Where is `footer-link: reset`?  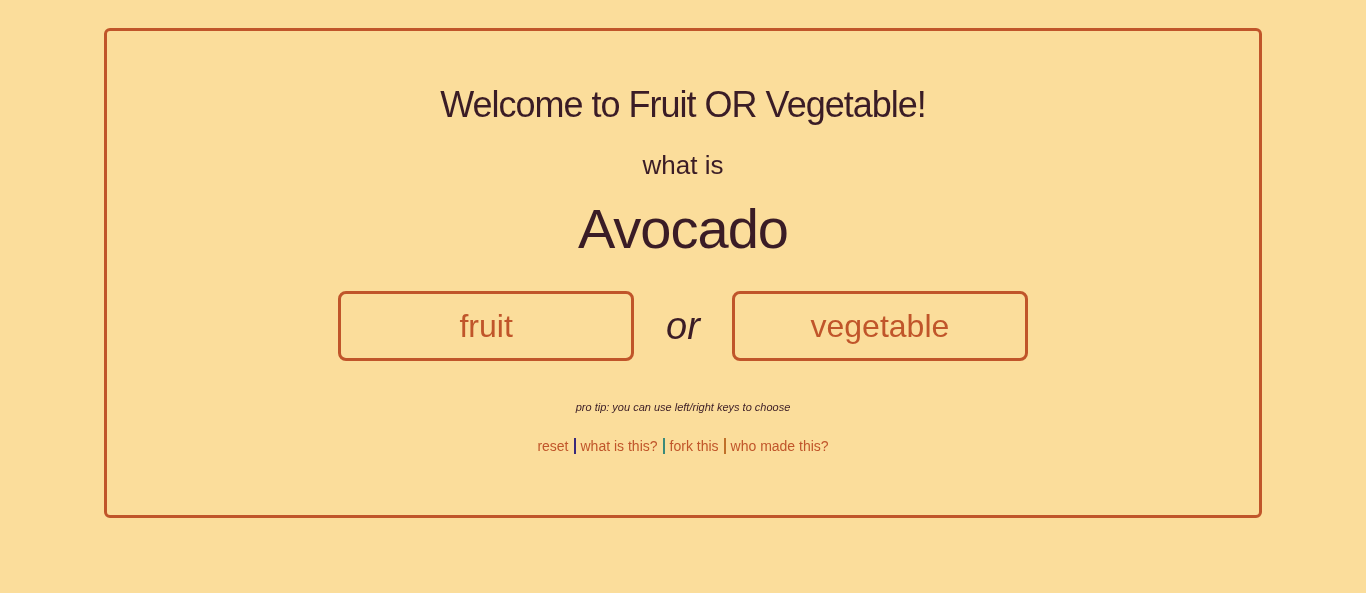 footer-link: reset is located at coordinates (553, 446).